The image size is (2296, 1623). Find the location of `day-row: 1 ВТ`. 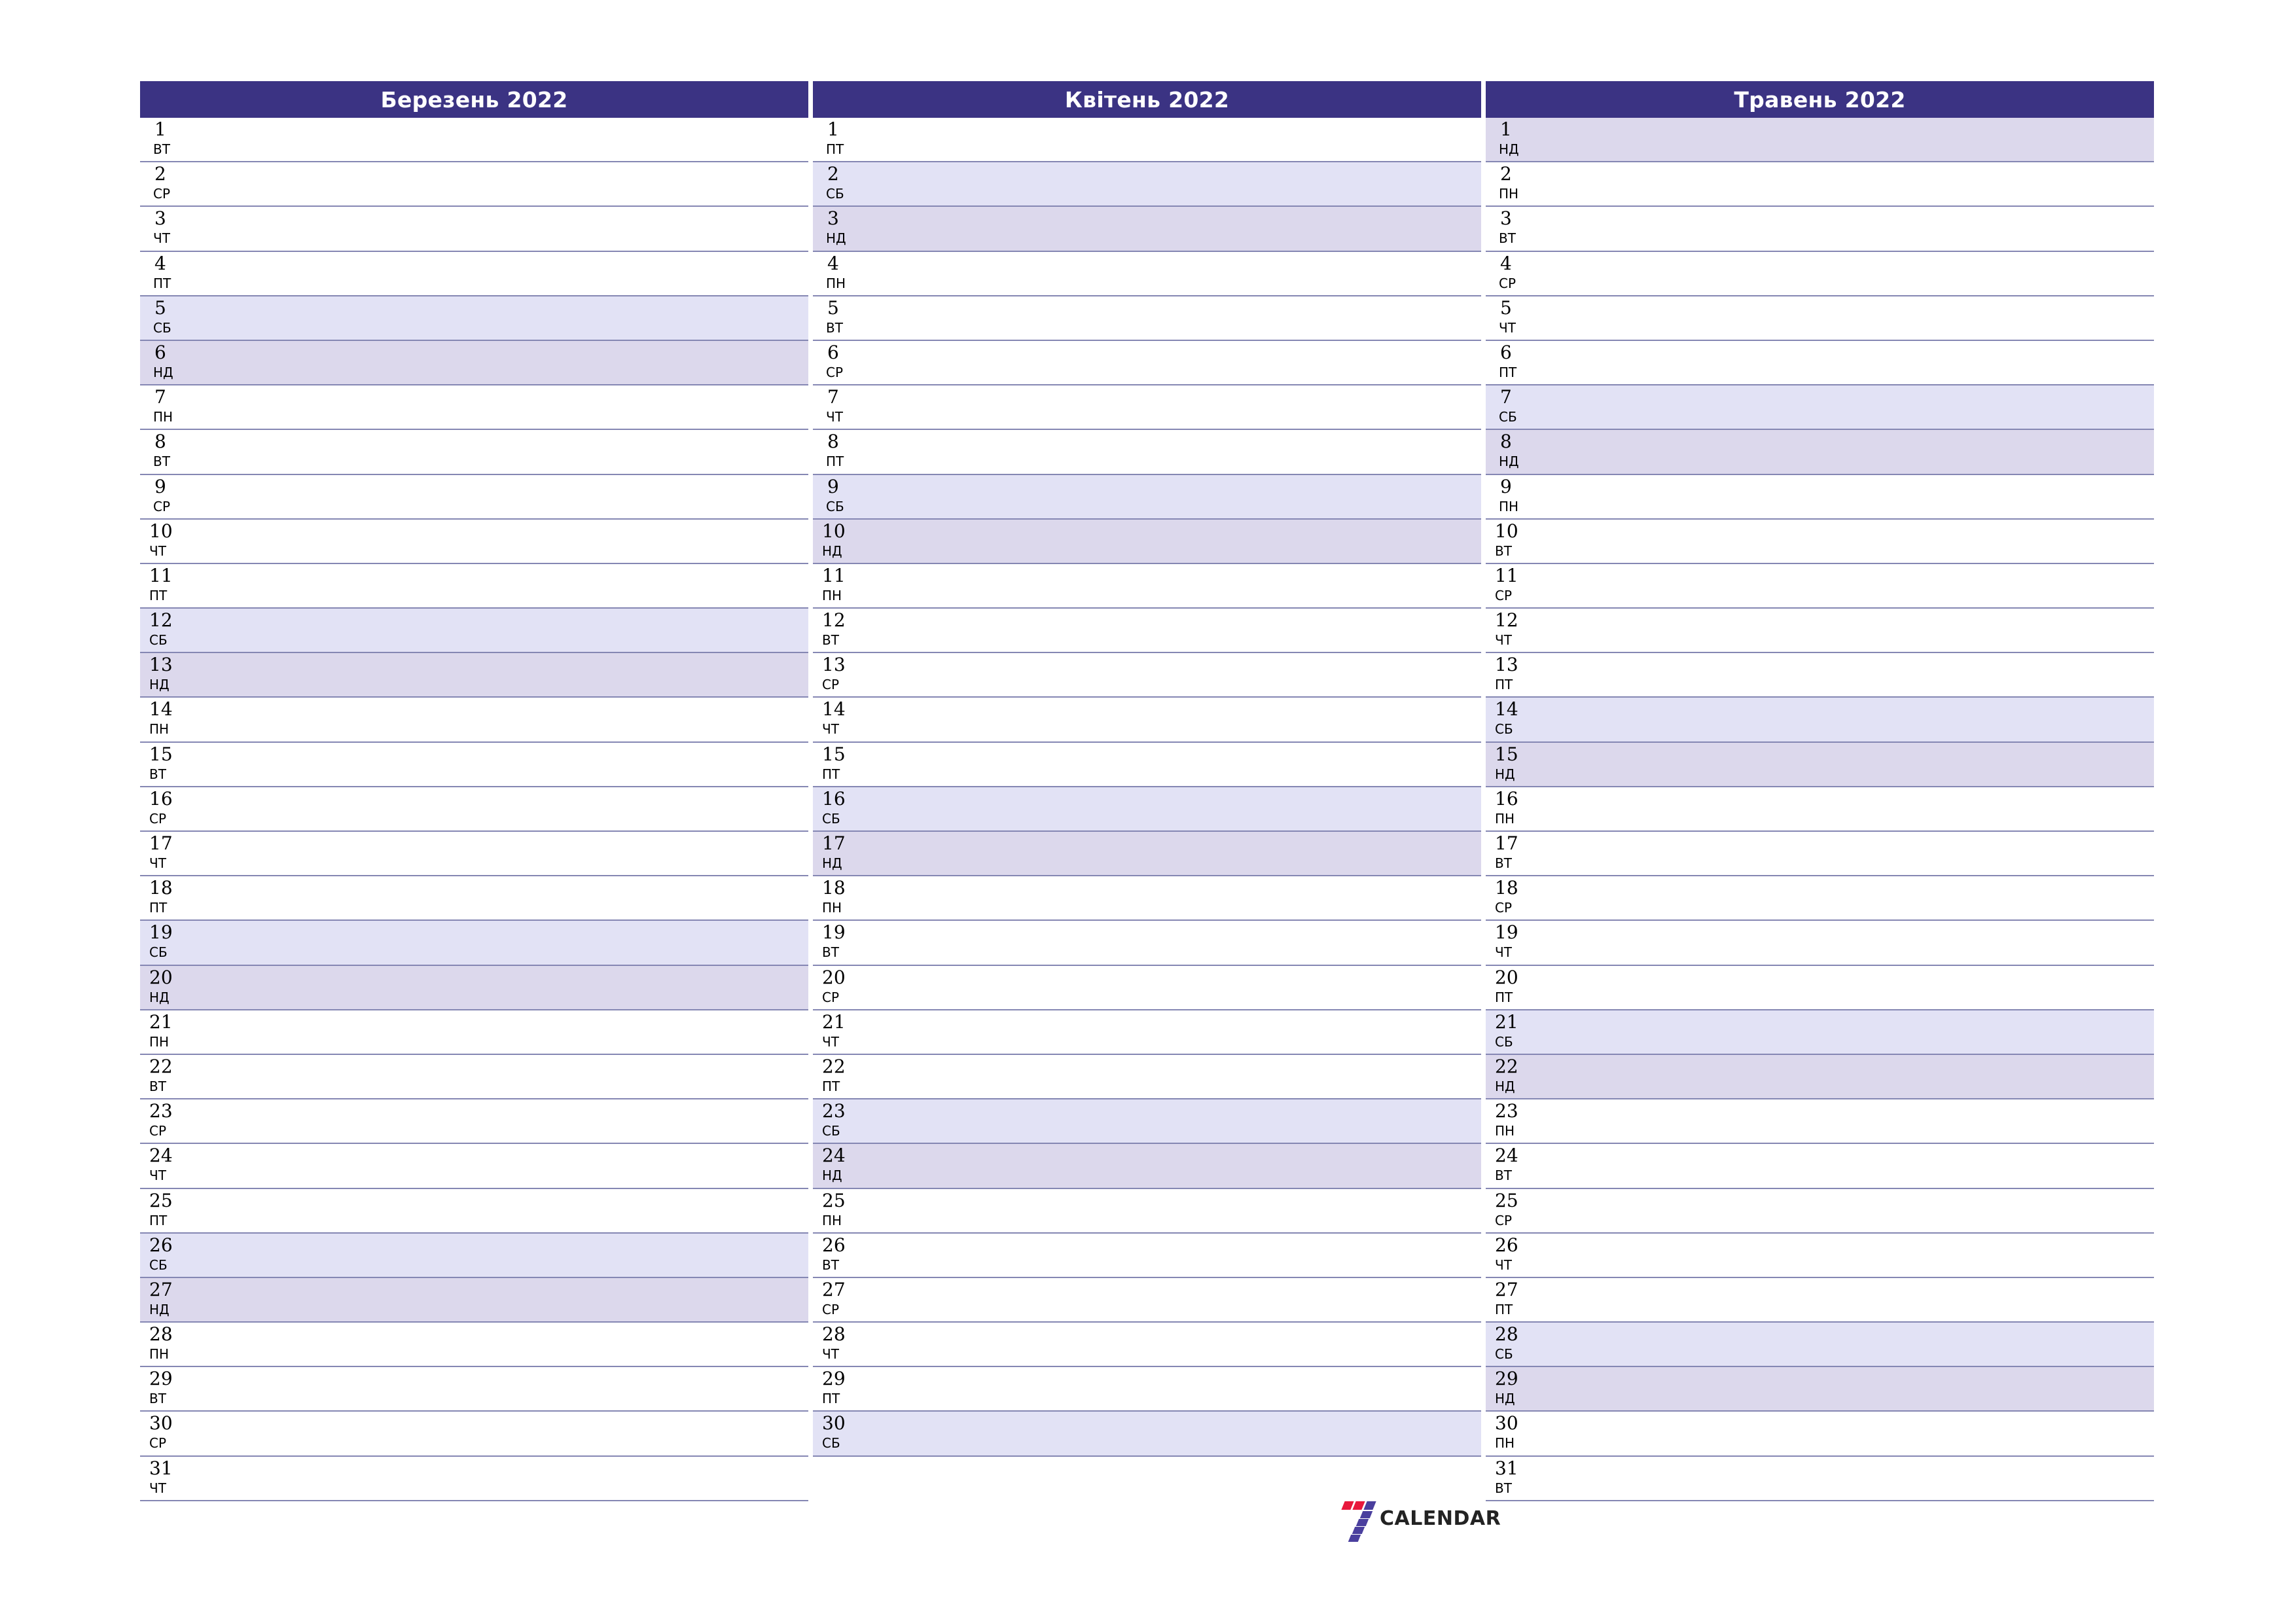

day-row: 1 ВТ is located at coordinates (474, 140).